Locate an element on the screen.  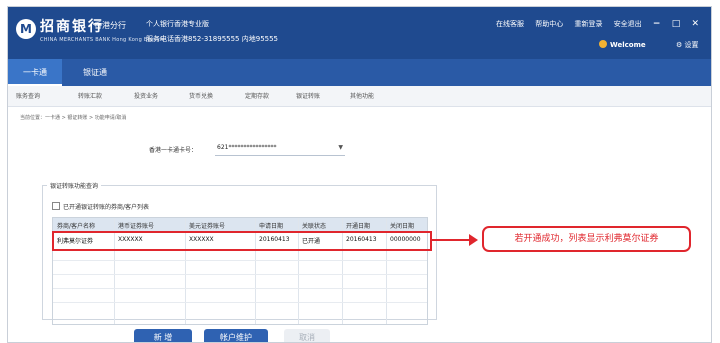
checkbox-label: 已开通银证转账的券商/客户列表 is located at coordinates (106, 207).